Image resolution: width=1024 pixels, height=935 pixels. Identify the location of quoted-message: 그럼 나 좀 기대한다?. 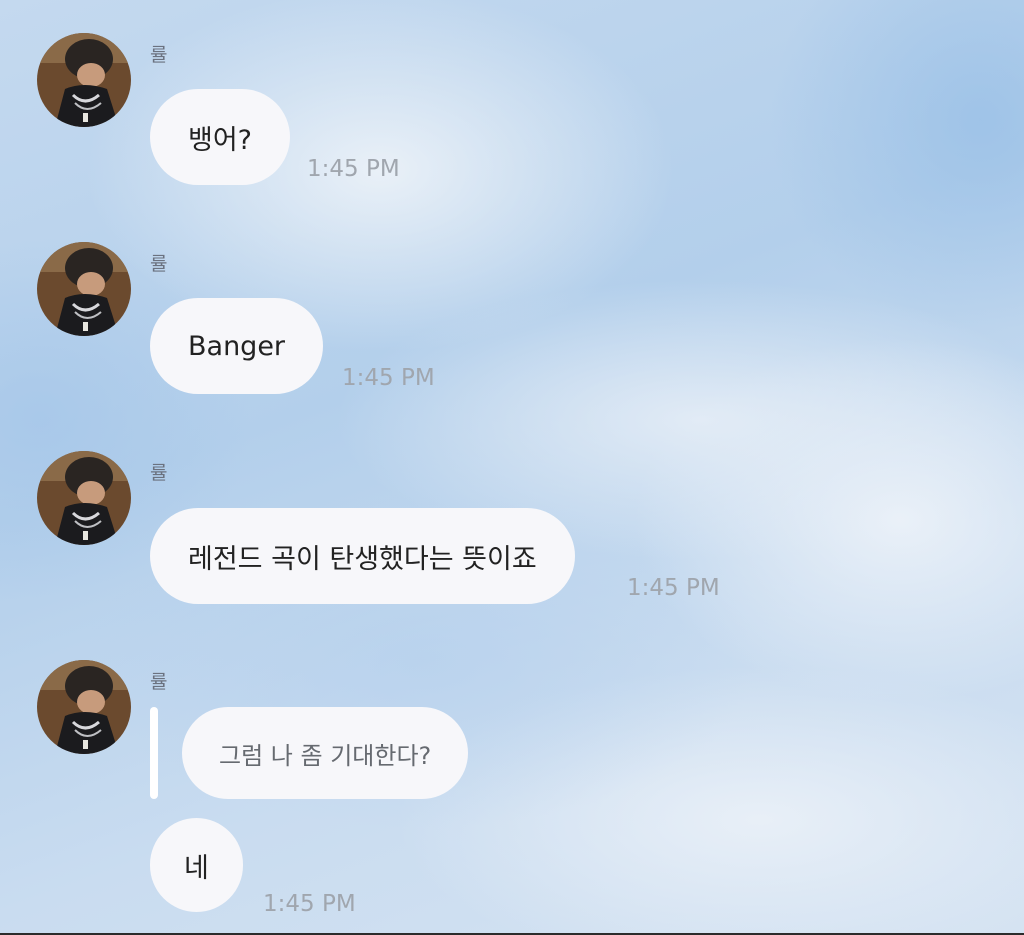
(325, 753).